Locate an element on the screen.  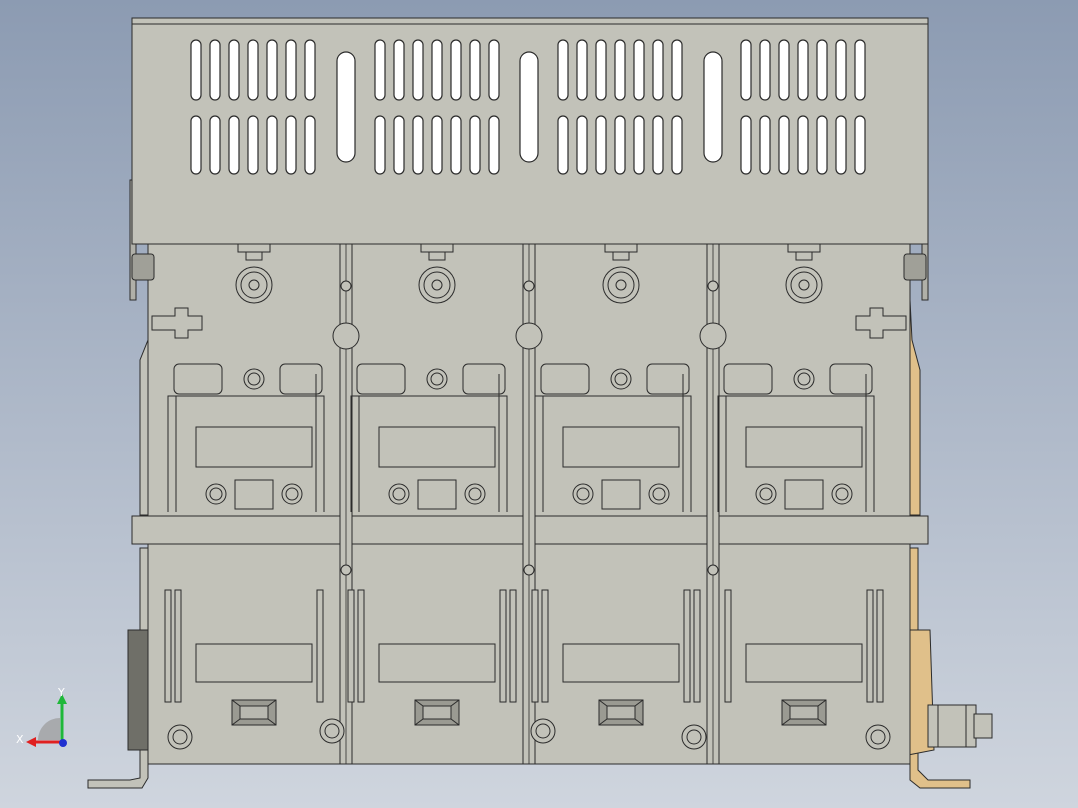
x-axis-label: X is located at coordinates (20, 739).